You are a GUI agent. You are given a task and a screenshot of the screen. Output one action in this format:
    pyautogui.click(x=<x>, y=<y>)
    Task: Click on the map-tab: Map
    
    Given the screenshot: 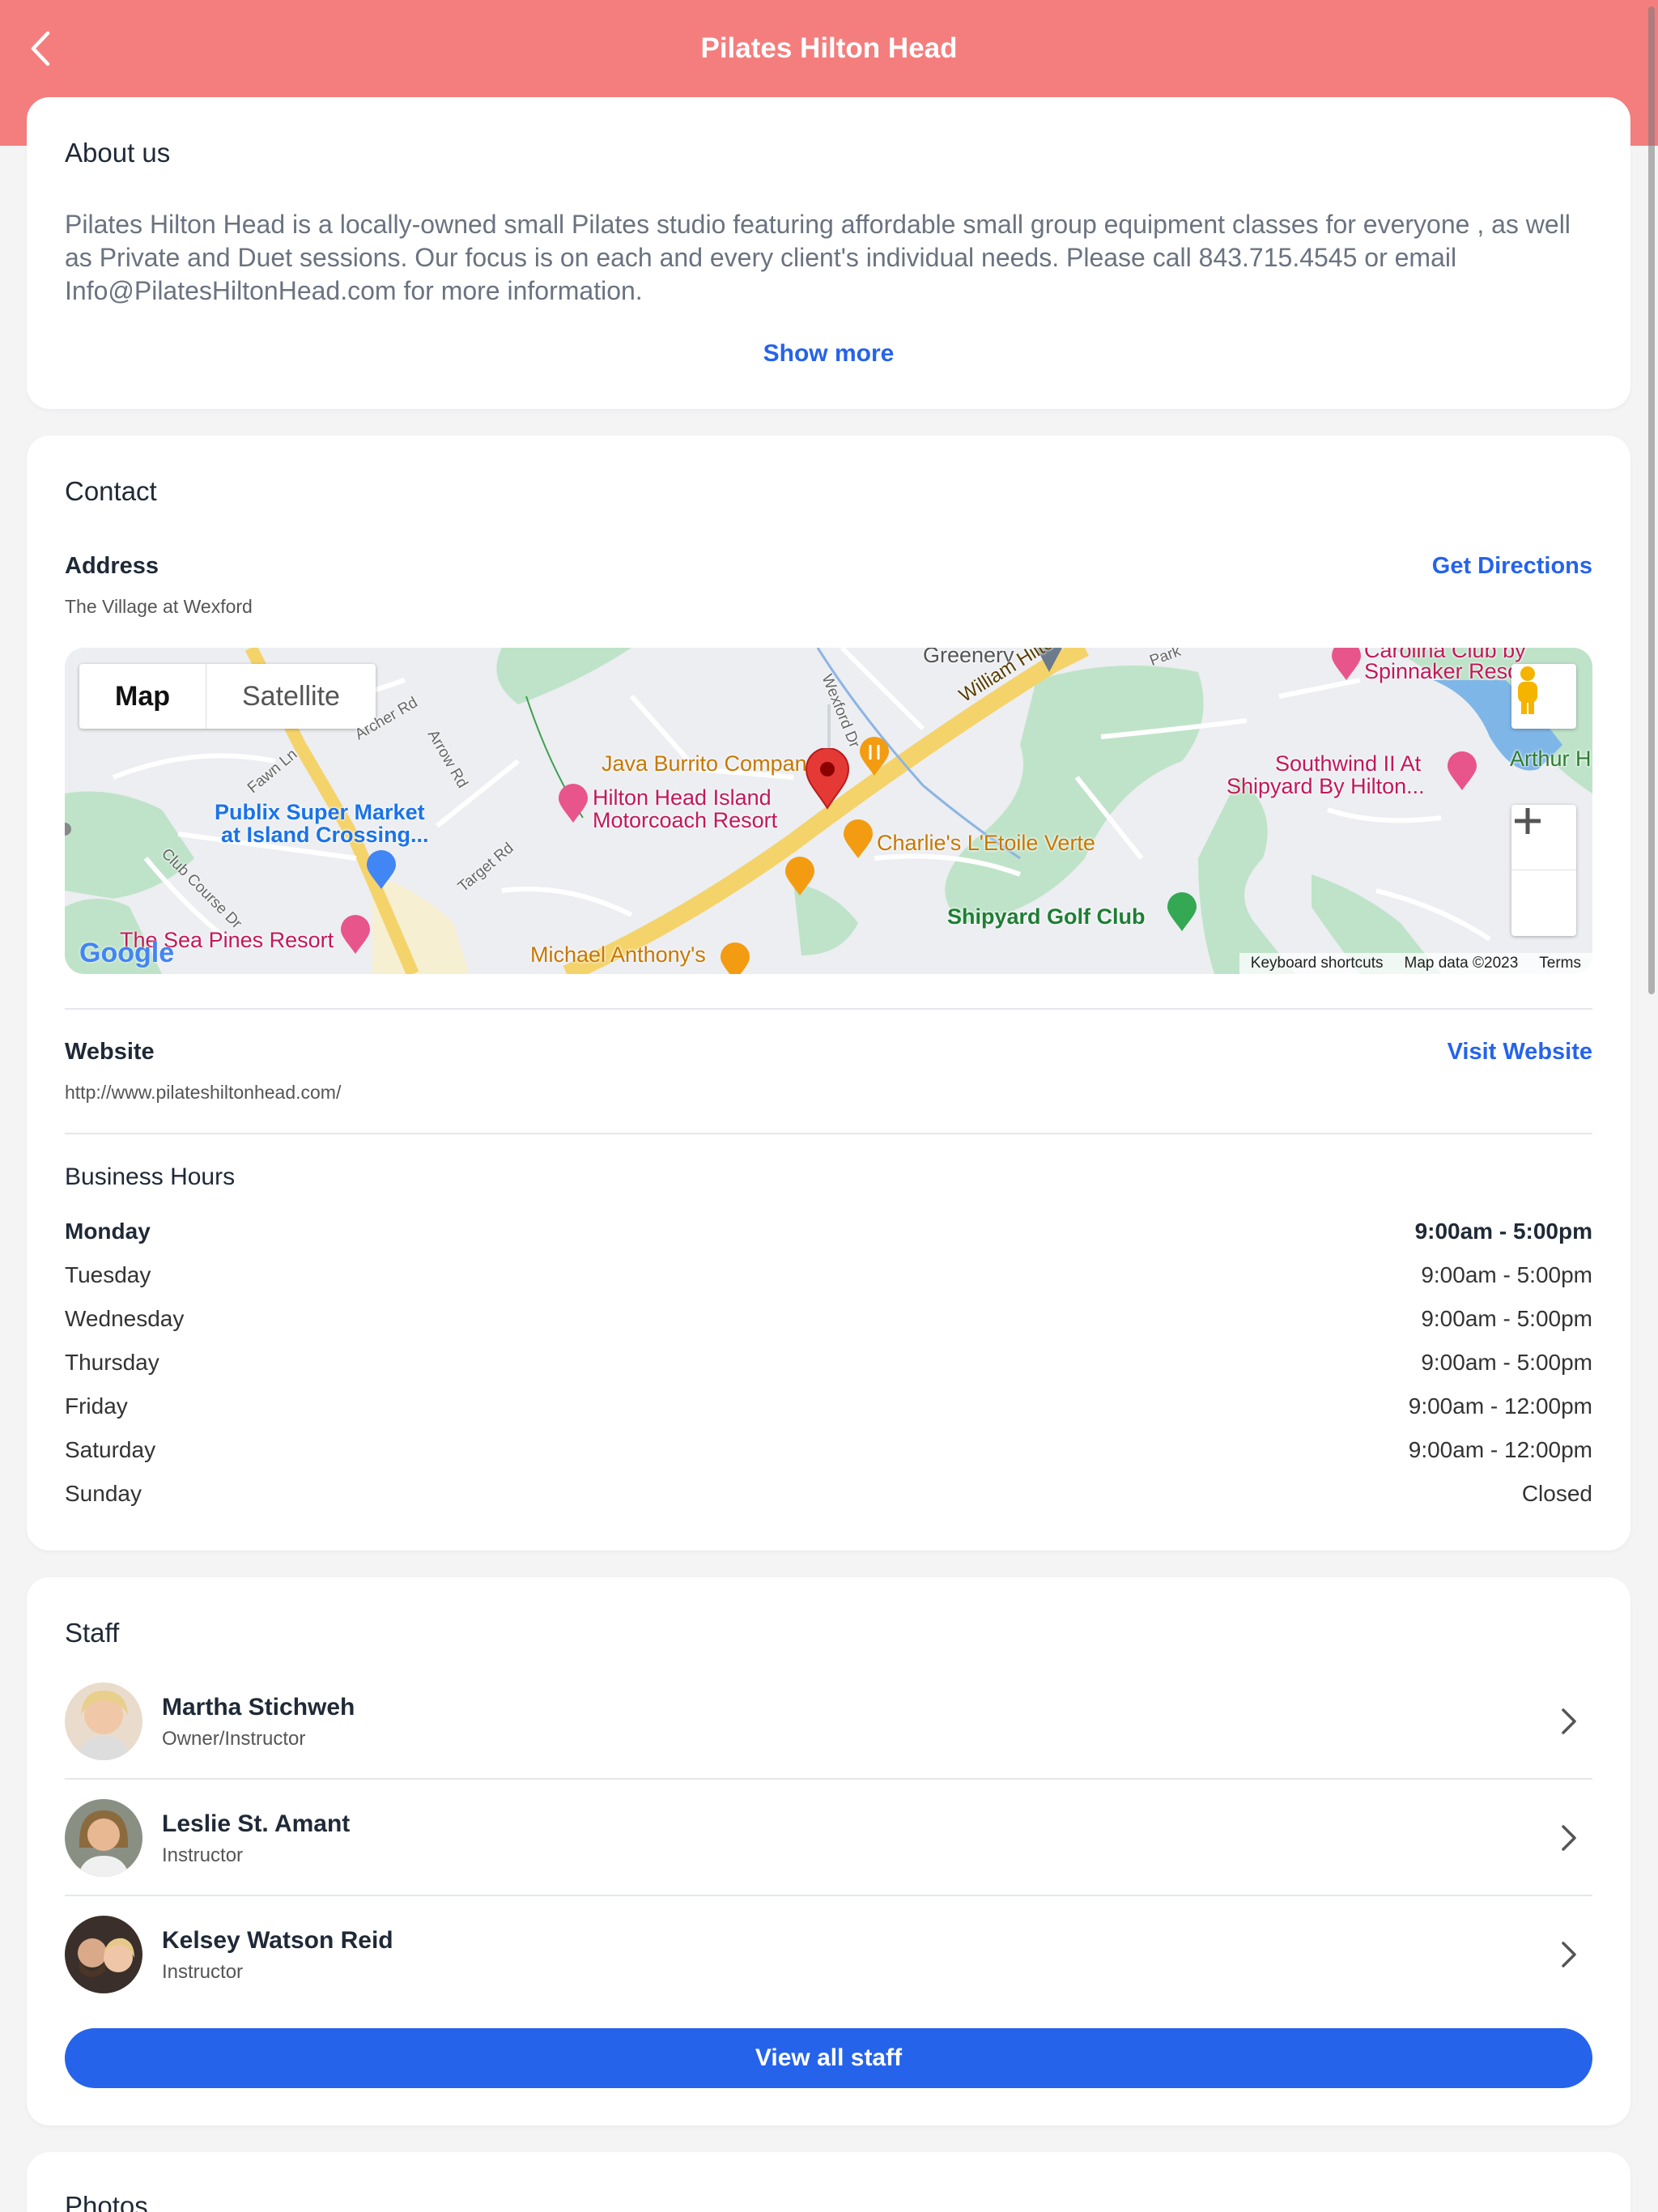 What is the action you would take?
    pyautogui.click(x=142, y=697)
    